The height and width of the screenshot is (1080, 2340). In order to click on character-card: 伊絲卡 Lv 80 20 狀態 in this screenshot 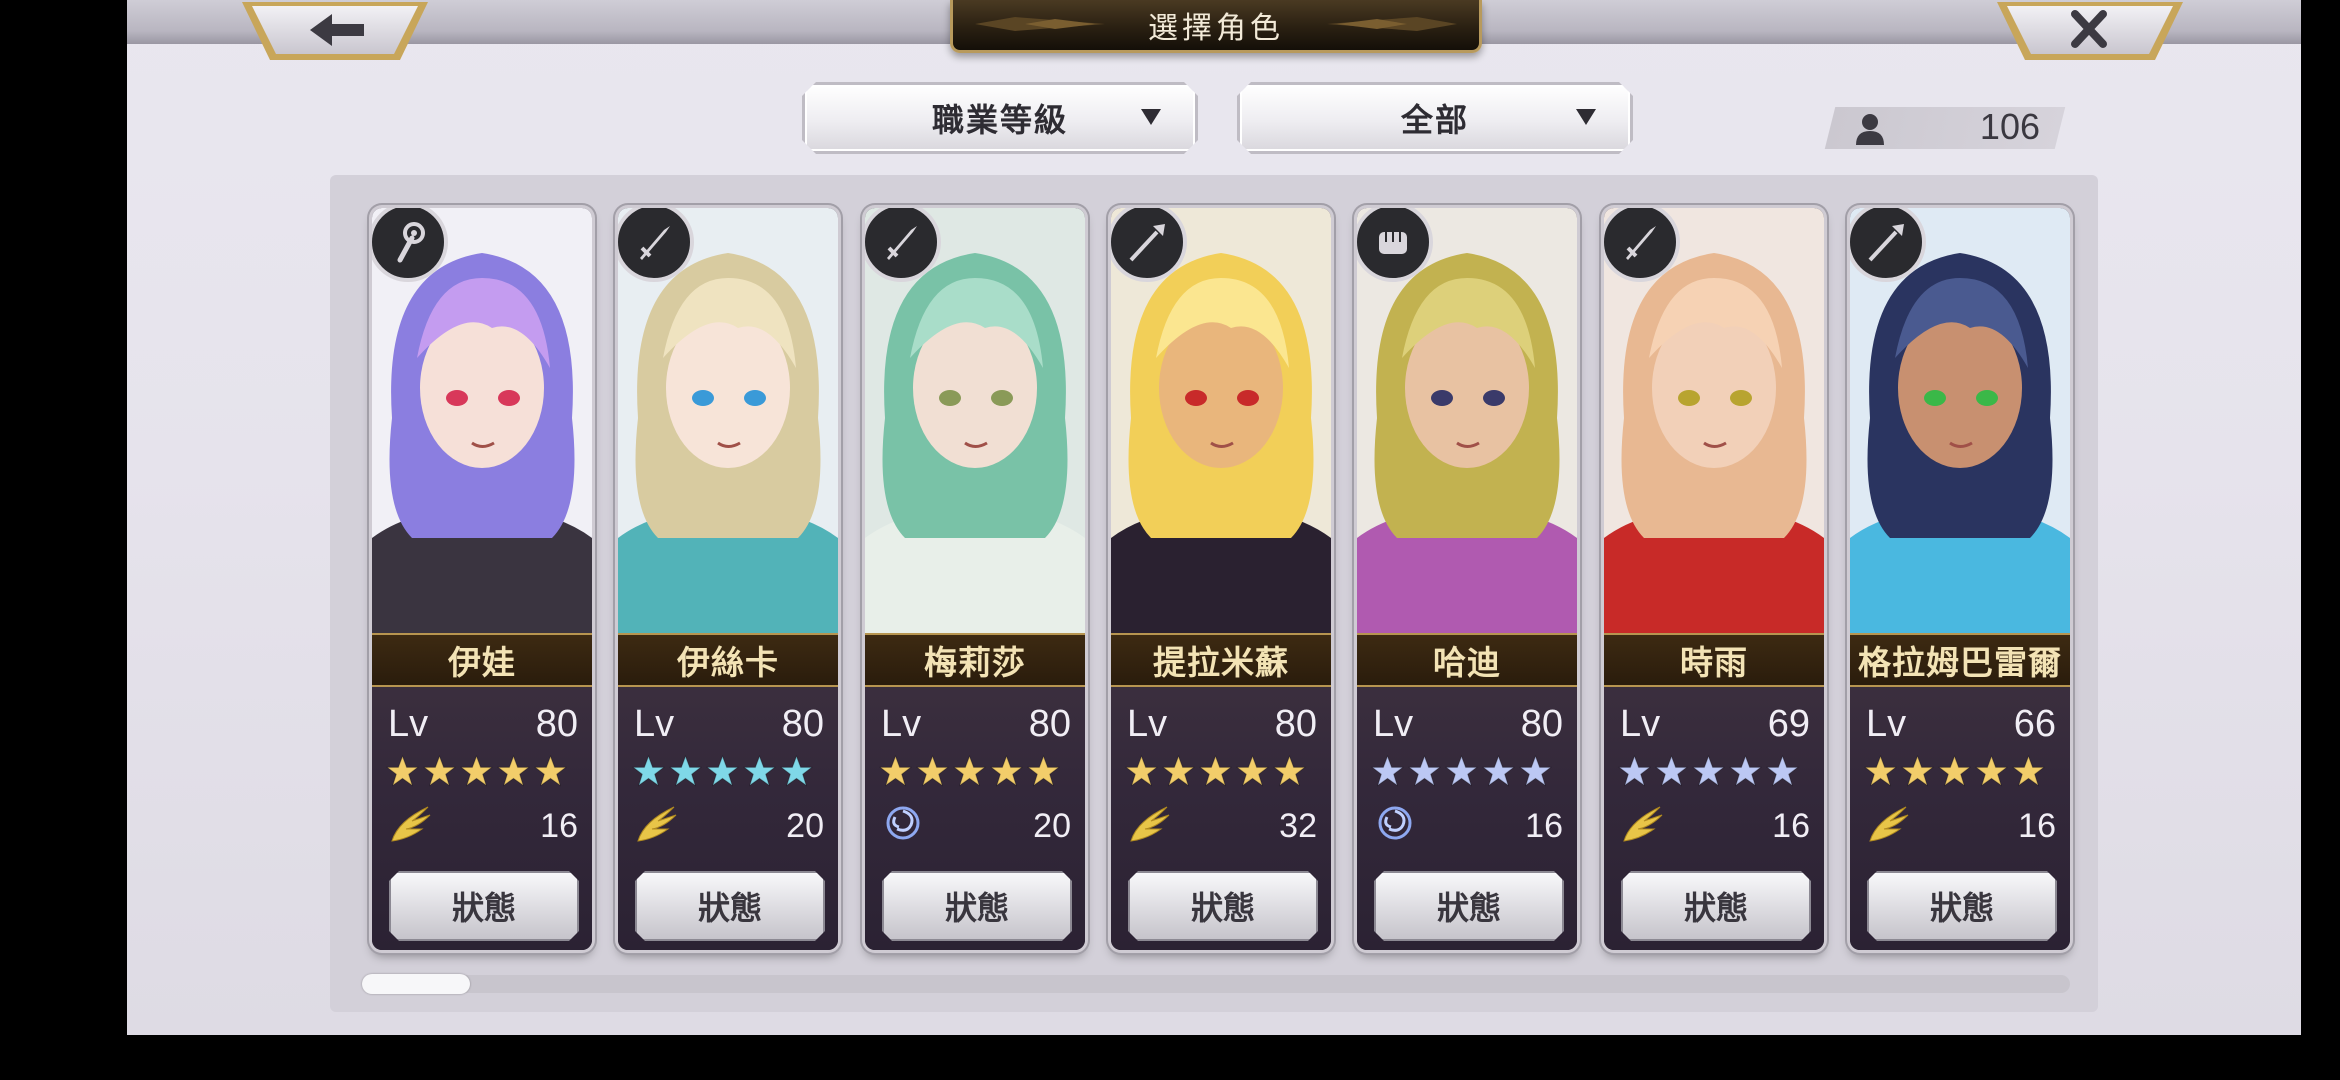, I will do `click(728, 579)`.